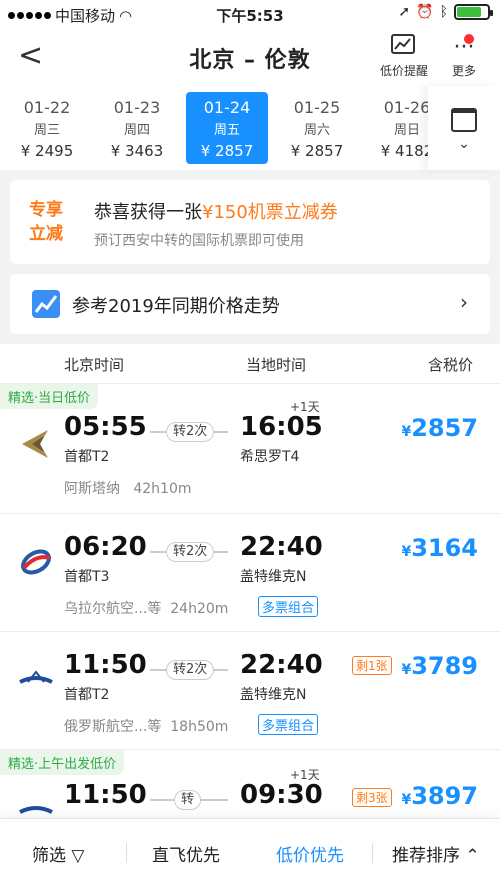  What do you see at coordinates (473, 12) in the screenshot?
I see `battery-icon` at bounding box center [473, 12].